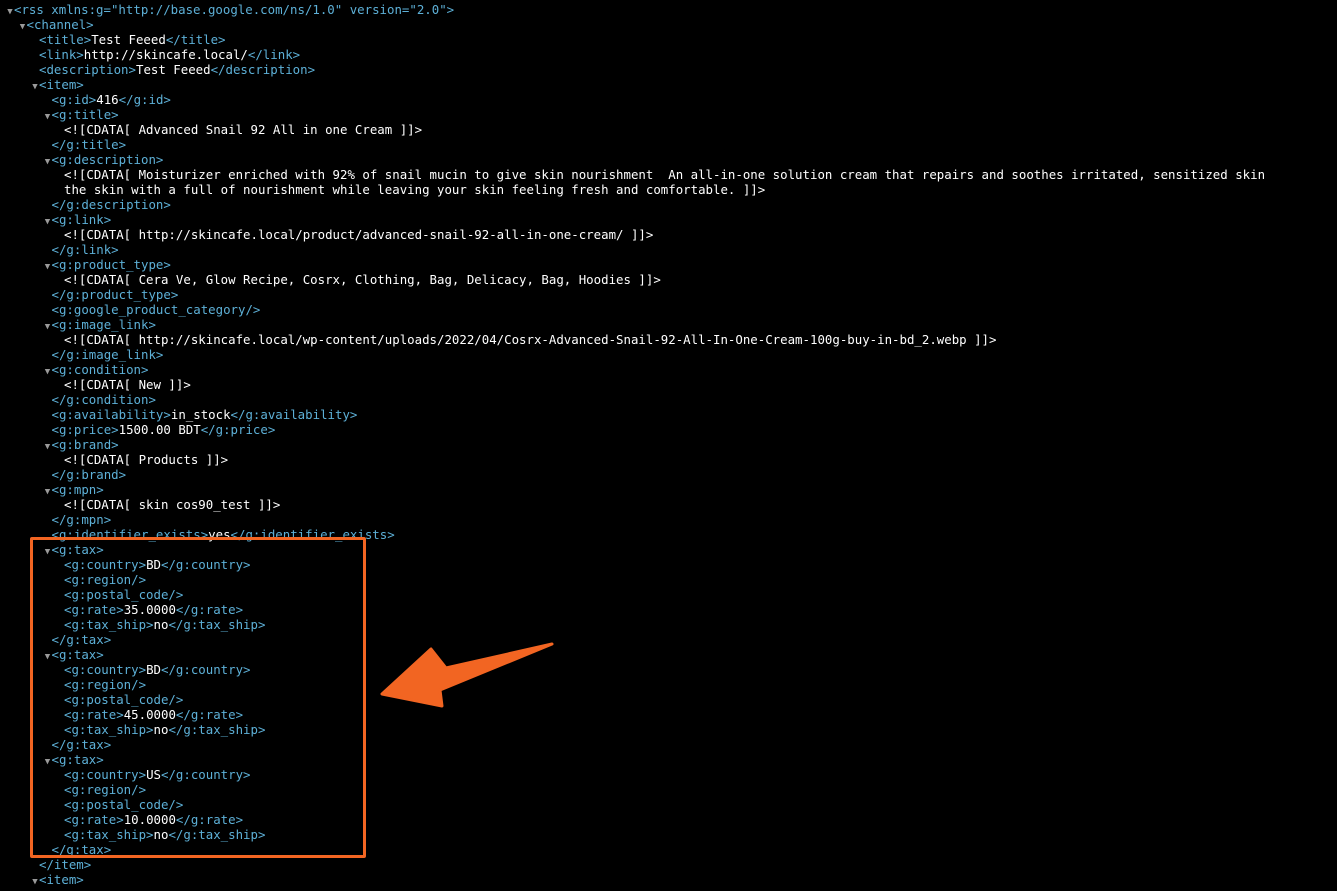  Describe the element at coordinates (85, 249) in the screenshot. I see `xml-line-text: </g:link>` at that location.